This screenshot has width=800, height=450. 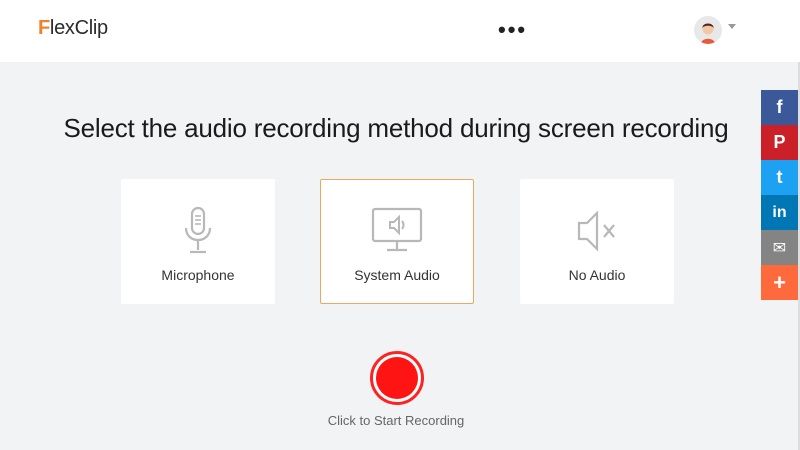 I want to click on avatar-icon, so click(x=708, y=30).